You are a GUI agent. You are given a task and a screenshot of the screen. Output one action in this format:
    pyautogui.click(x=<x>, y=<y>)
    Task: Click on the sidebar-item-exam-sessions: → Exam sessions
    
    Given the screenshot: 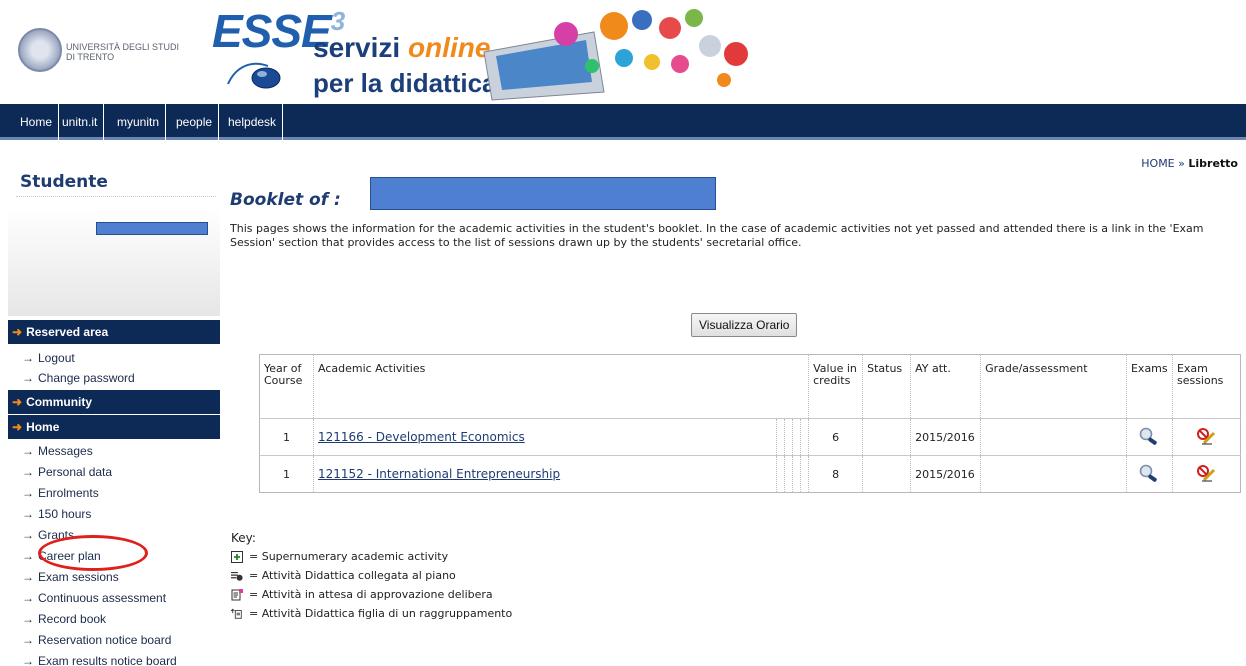 What is the action you would take?
    pyautogui.click(x=70, y=577)
    